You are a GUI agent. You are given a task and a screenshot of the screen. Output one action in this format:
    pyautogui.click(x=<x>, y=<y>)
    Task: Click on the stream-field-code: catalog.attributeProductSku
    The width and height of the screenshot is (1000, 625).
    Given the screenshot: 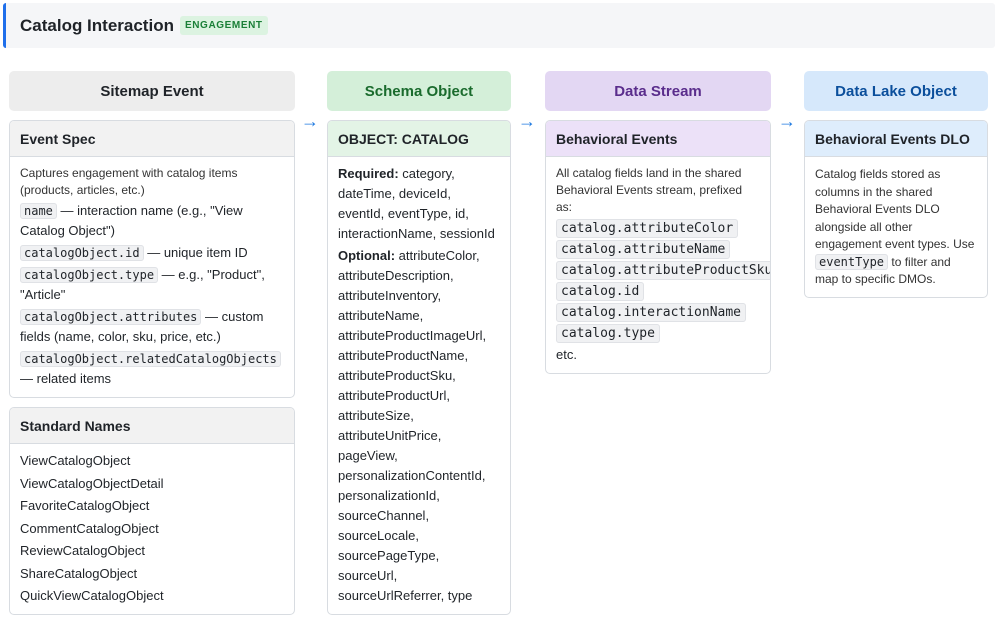 What is the action you would take?
    pyautogui.click(x=663, y=270)
    